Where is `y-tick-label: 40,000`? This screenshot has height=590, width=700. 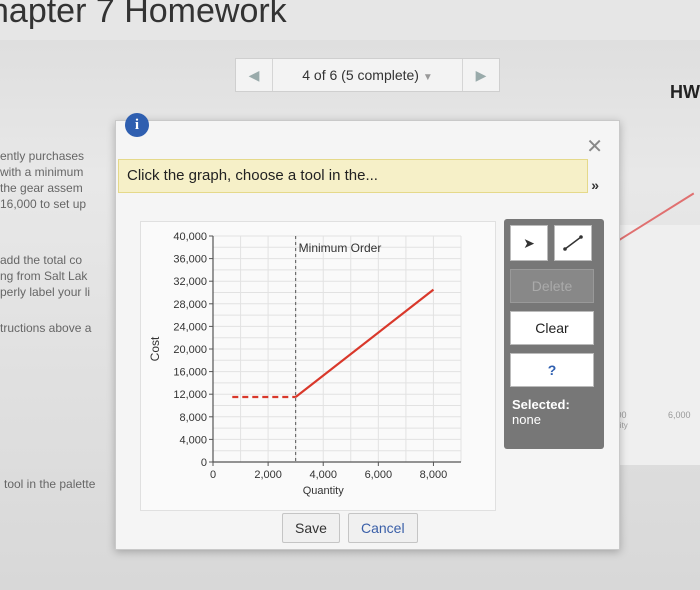
y-tick-label: 40,000 is located at coordinates (190, 237).